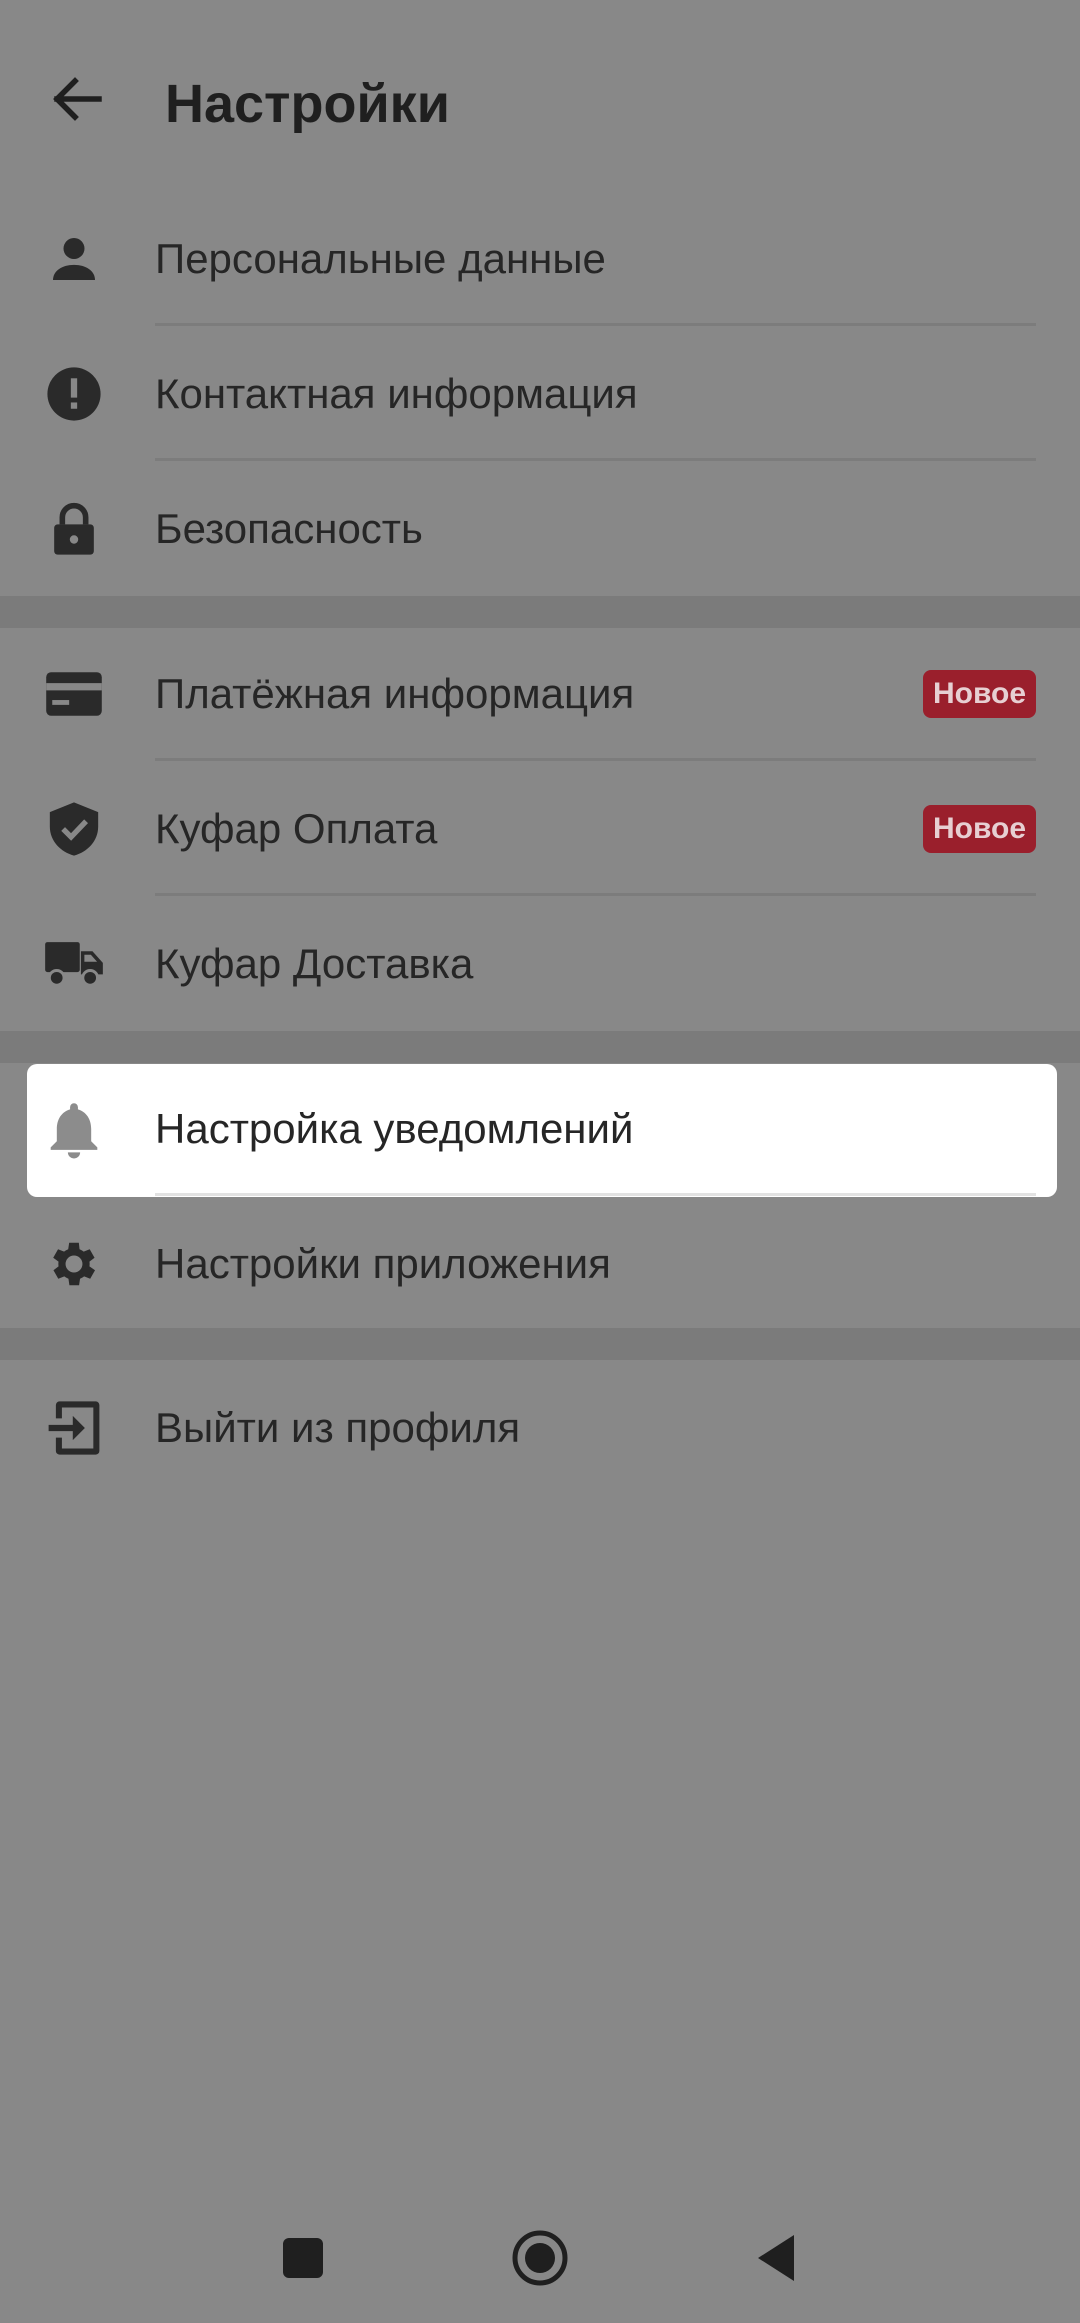 The image size is (1080, 2323). I want to click on lock-icon, so click(74, 529).